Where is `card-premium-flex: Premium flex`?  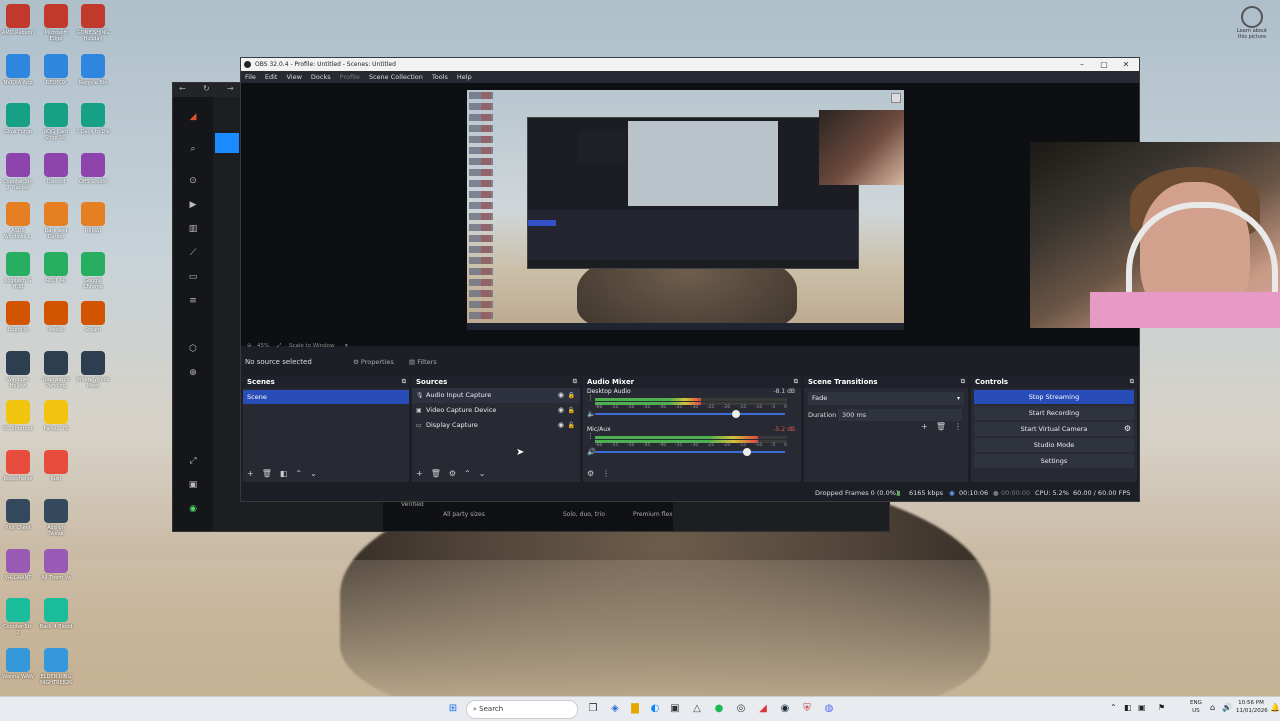
card-premium-flex: Premium flex is located at coordinates (653, 514).